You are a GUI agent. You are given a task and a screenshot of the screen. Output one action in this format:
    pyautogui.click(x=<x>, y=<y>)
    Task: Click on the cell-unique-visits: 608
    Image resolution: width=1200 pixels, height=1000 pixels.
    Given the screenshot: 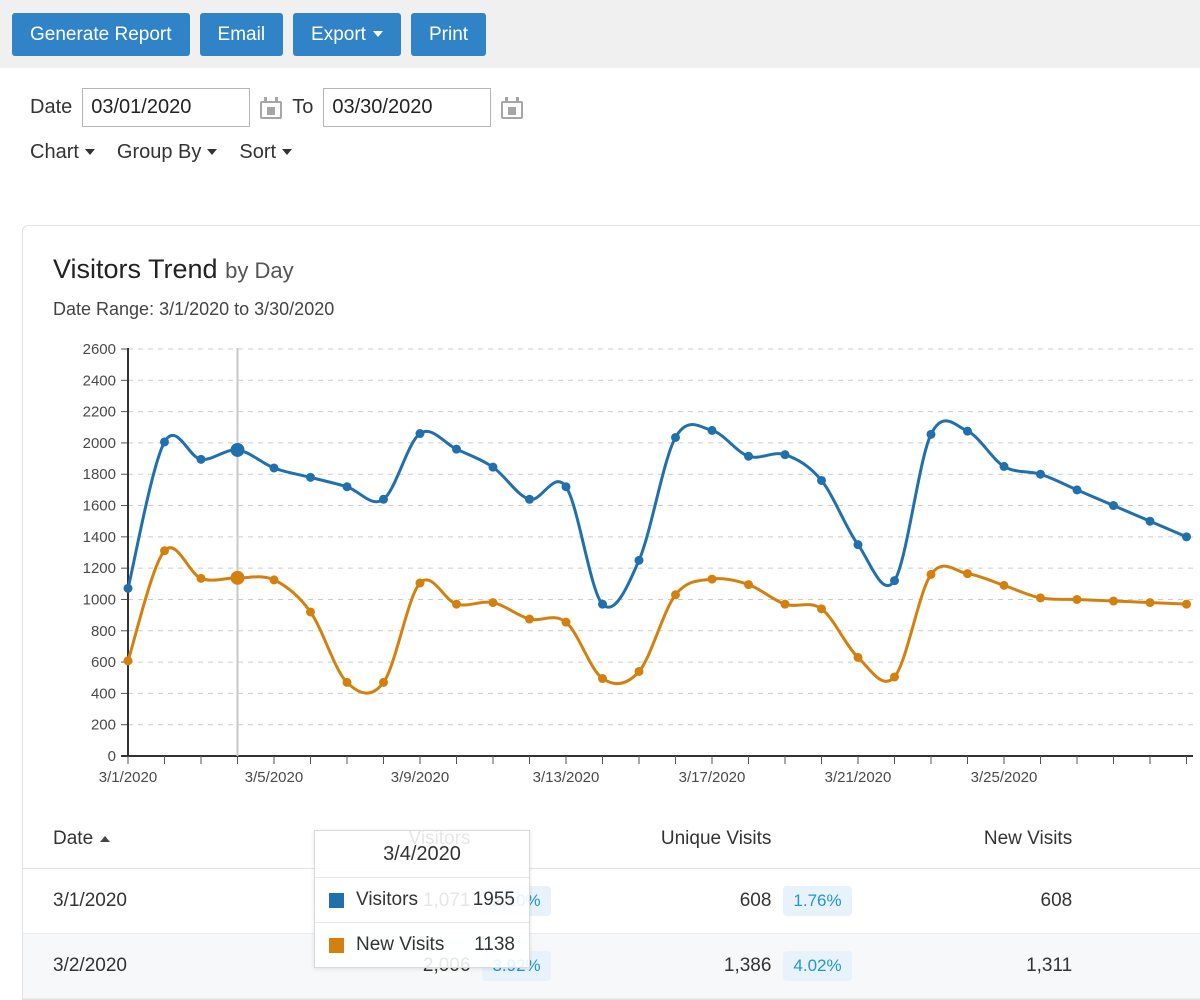 What is the action you would take?
    pyautogui.click(x=696, y=901)
    